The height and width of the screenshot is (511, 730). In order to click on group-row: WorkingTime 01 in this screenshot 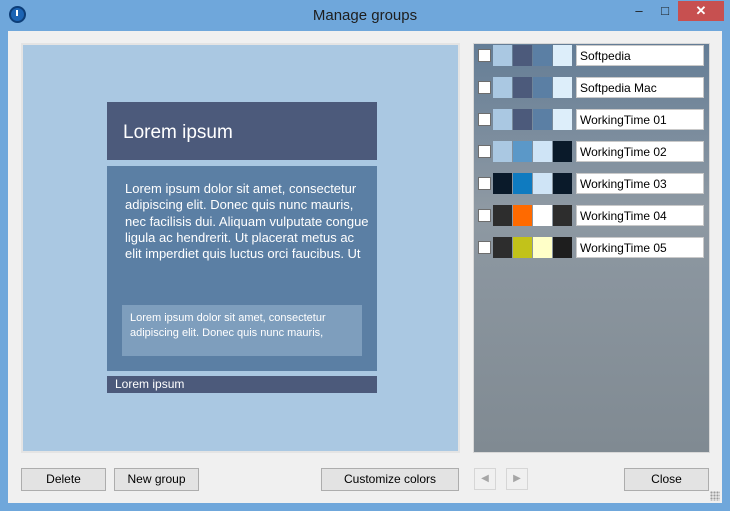, I will do `click(592, 120)`.